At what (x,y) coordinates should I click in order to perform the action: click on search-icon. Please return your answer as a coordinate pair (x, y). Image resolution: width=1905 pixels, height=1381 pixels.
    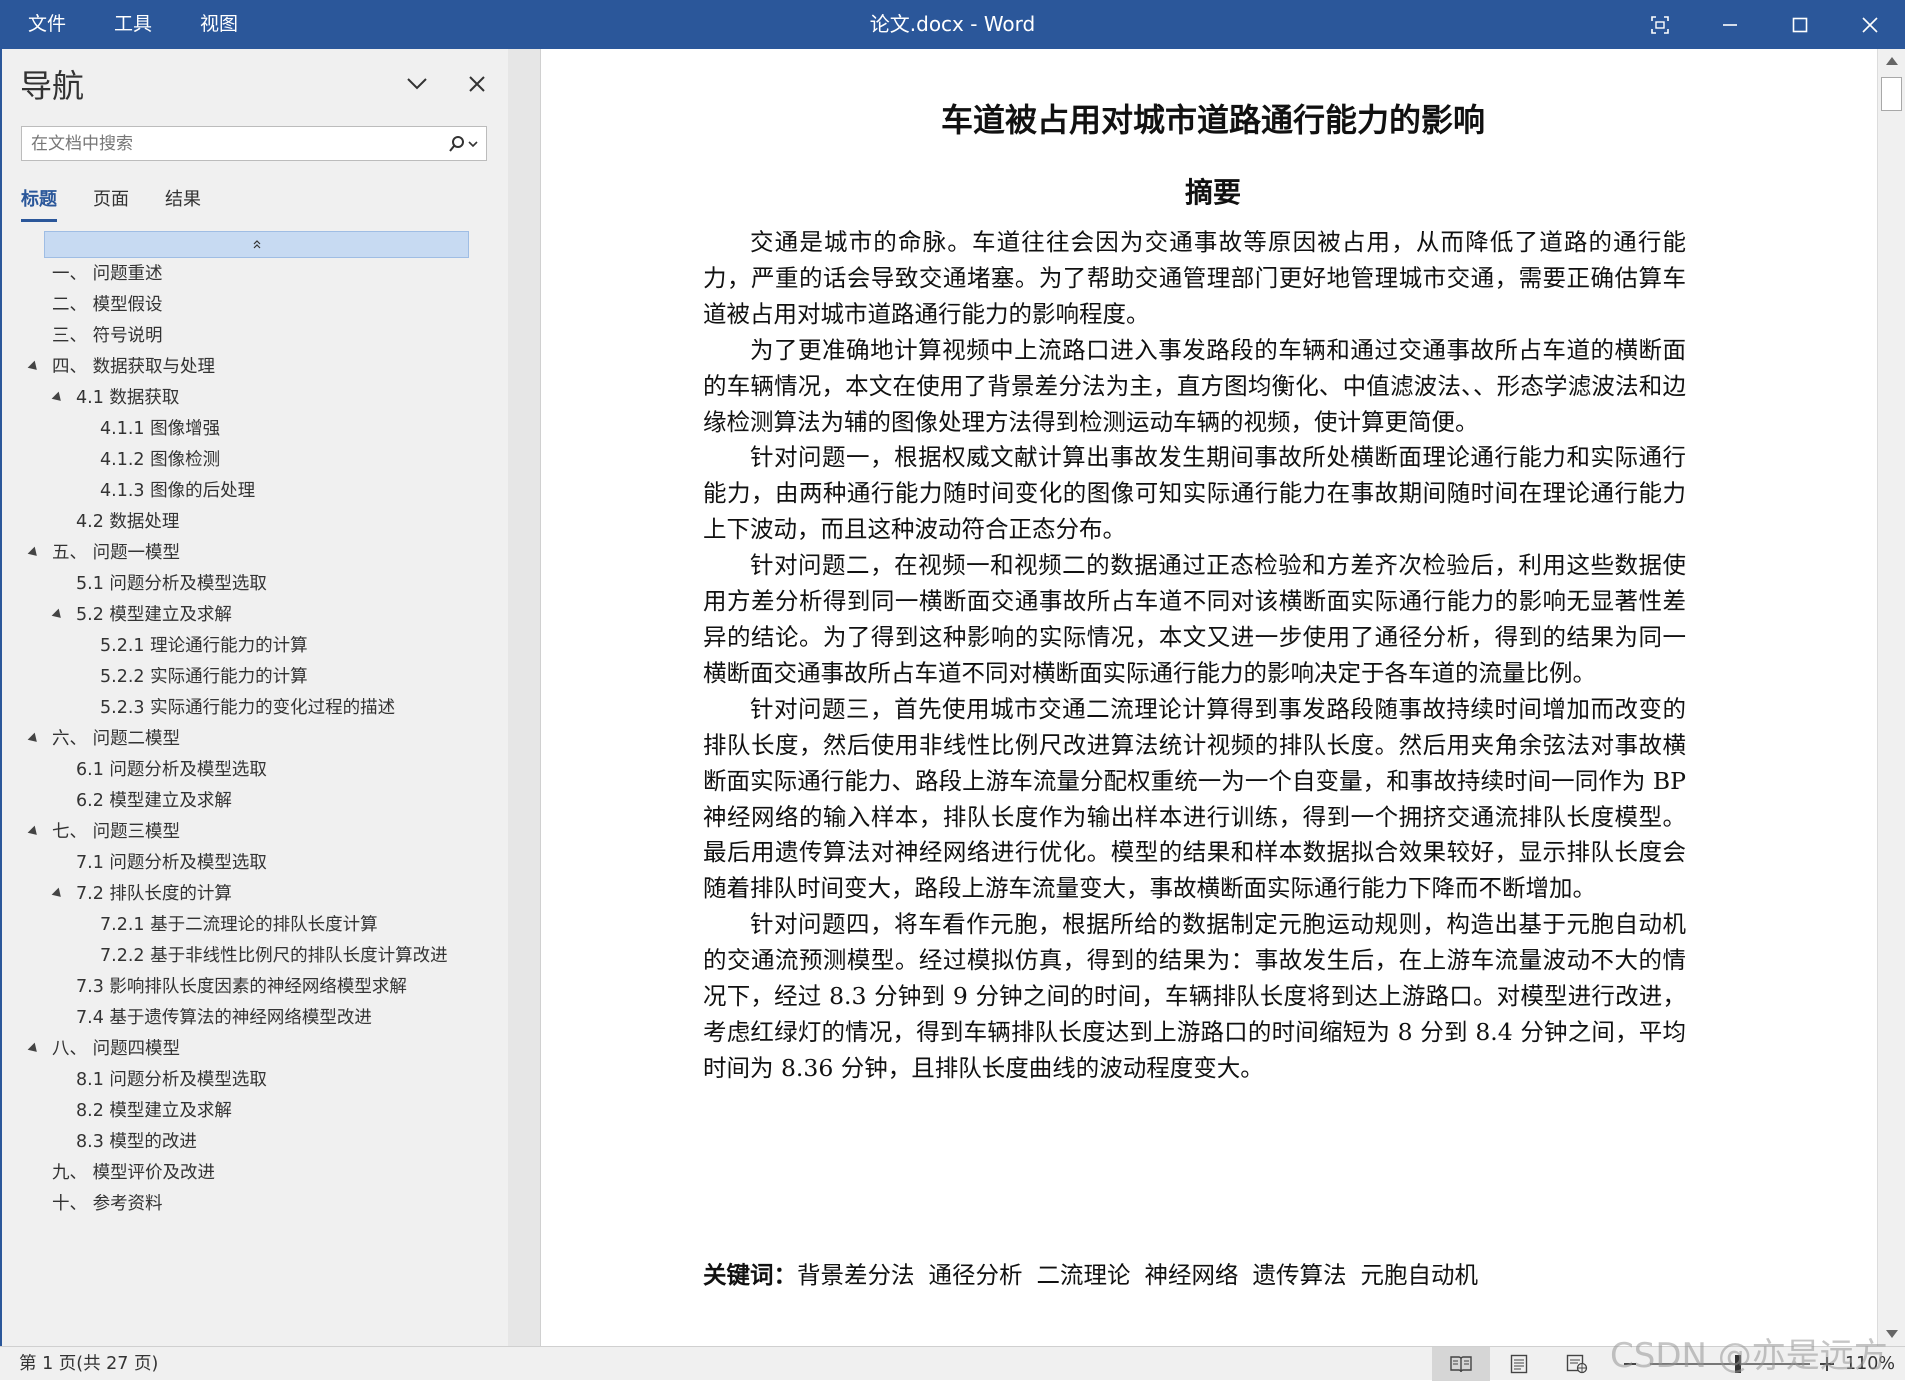
    Looking at the image, I should click on (463, 144).